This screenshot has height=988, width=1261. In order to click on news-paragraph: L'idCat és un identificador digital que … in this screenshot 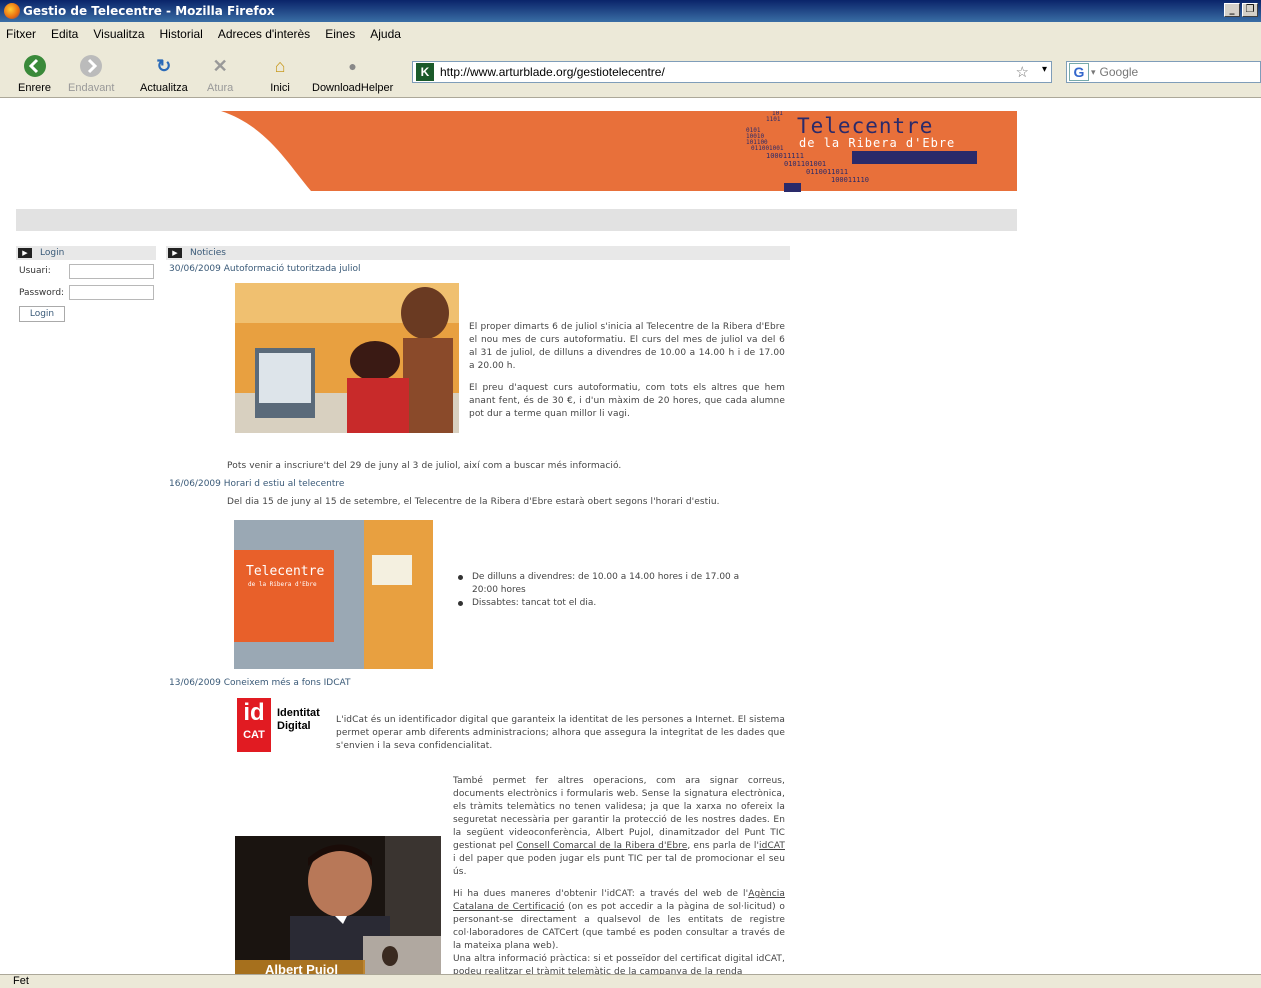, I will do `click(560, 733)`.